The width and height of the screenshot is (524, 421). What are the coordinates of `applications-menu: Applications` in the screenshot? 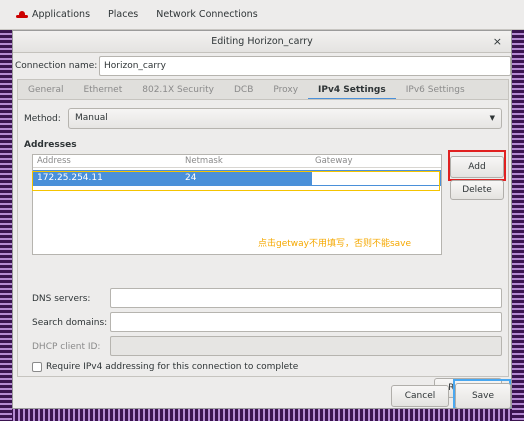 It's located at (53, 14).